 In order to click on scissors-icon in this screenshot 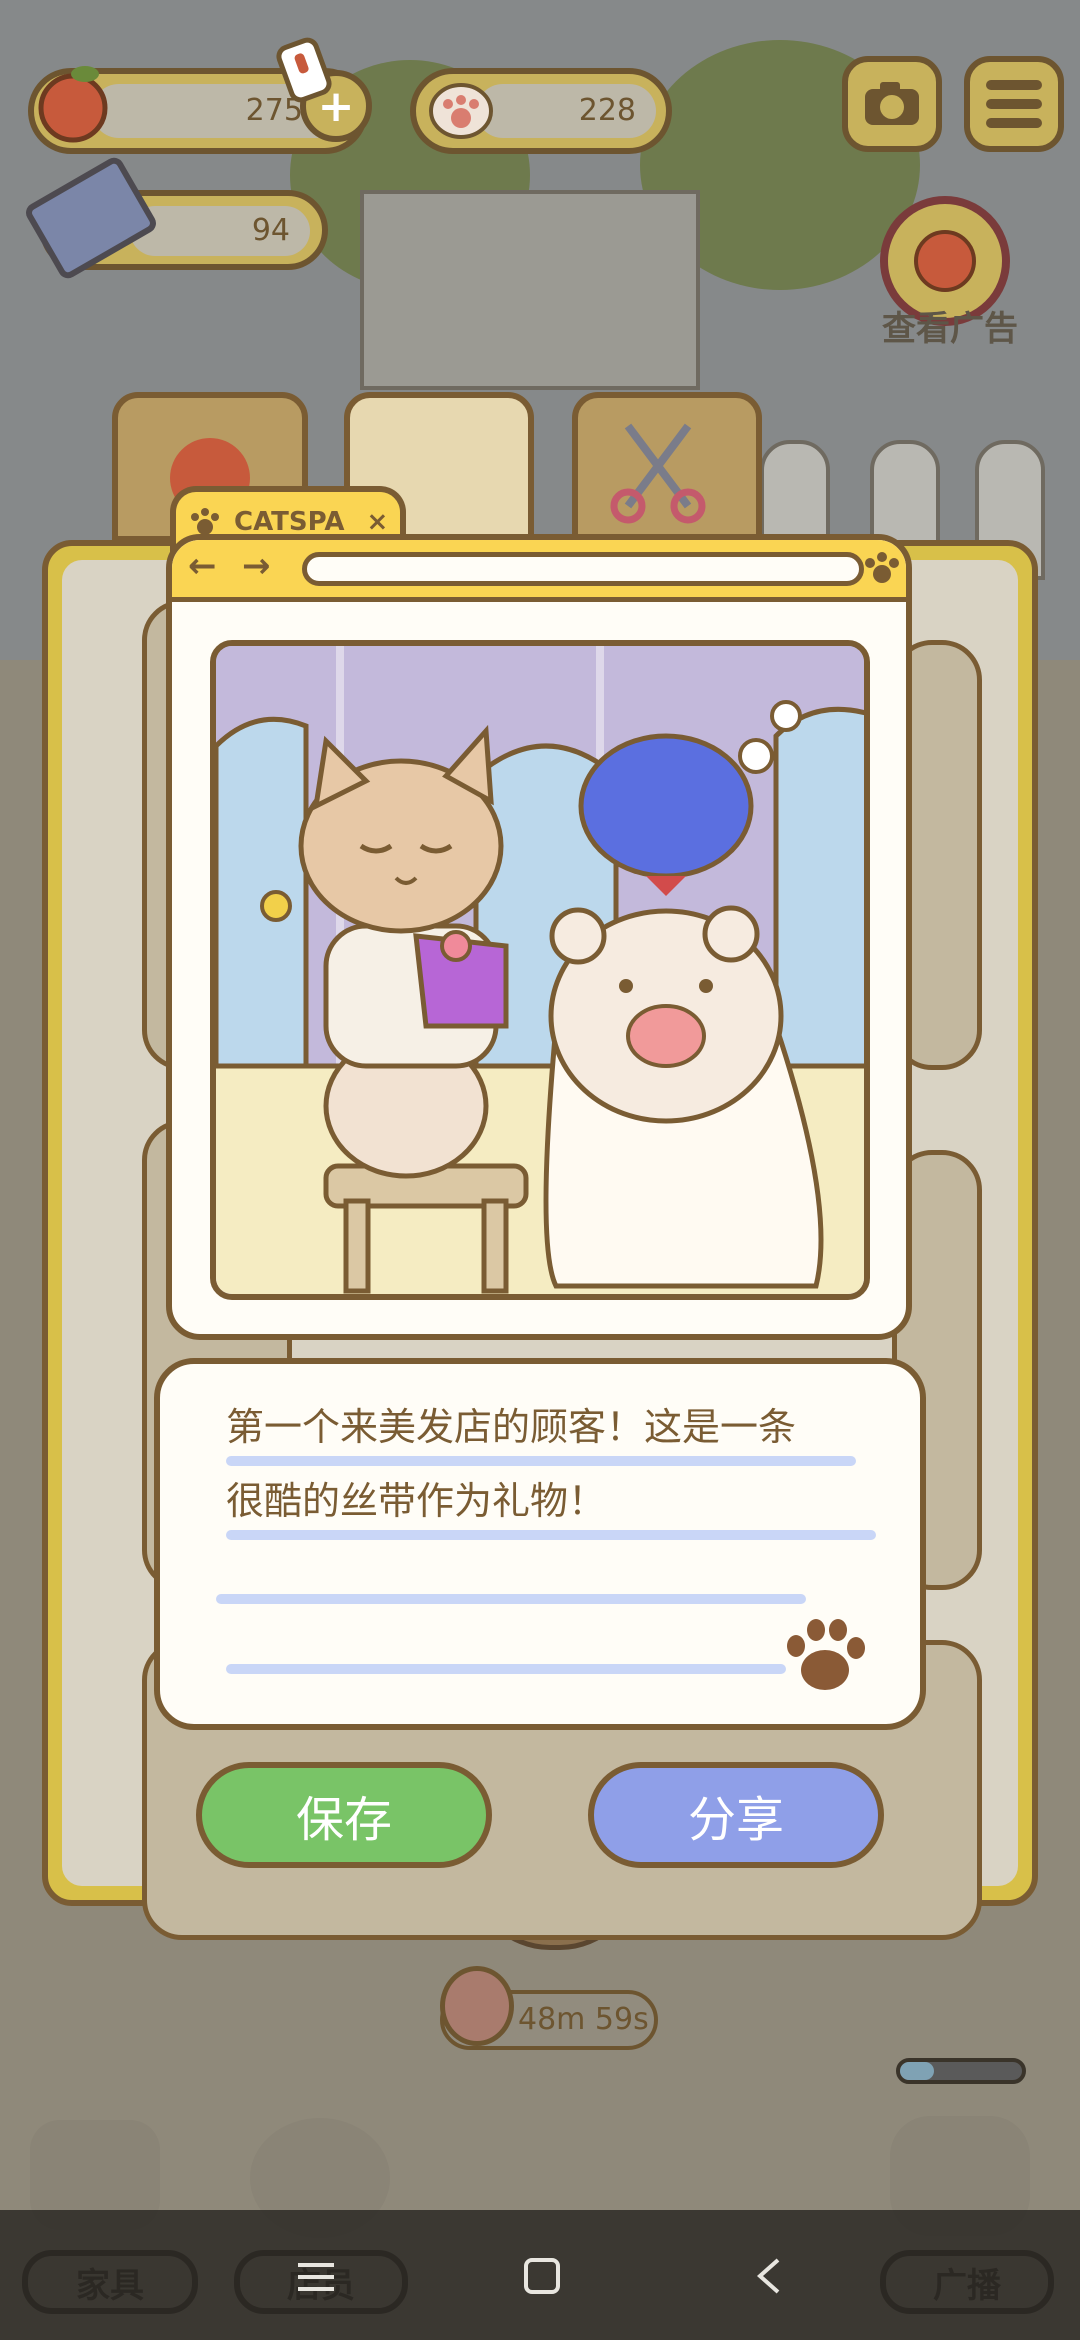, I will do `click(658, 473)`.